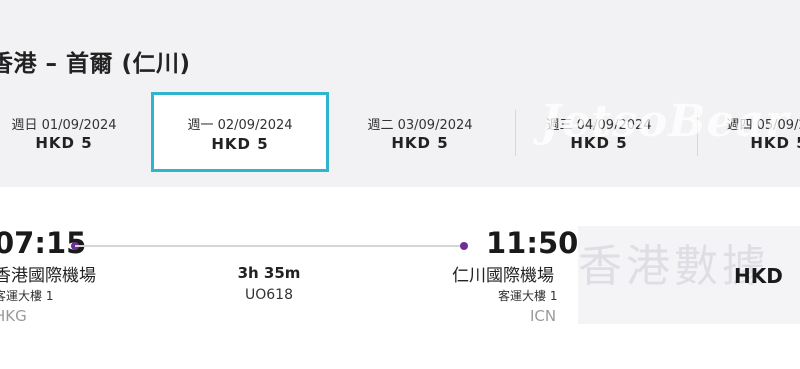 The image size is (800, 369). I want to click on watermark-logo: JetsoBear, so click(665, 121).